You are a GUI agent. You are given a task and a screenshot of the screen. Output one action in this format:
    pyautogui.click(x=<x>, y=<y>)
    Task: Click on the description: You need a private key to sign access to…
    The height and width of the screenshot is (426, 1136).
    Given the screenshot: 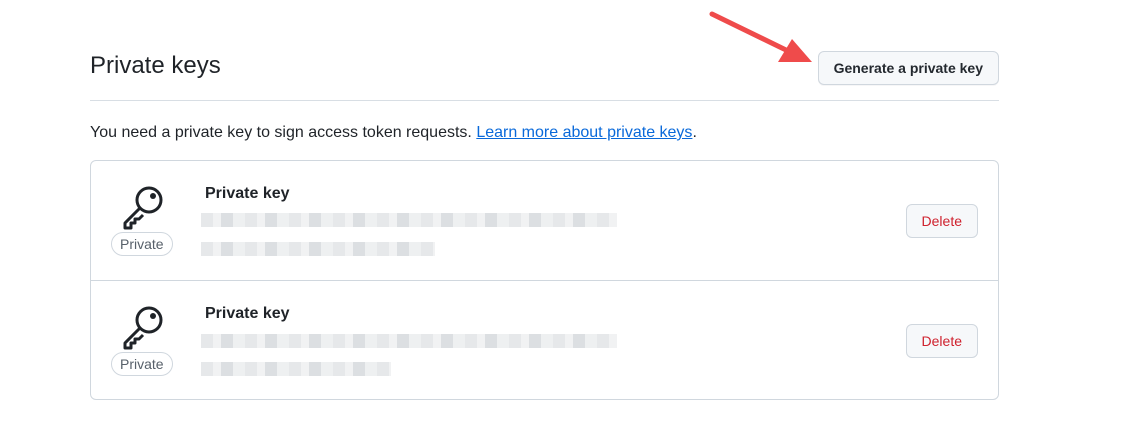 What is the action you would take?
    pyautogui.click(x=393, y=133)
    